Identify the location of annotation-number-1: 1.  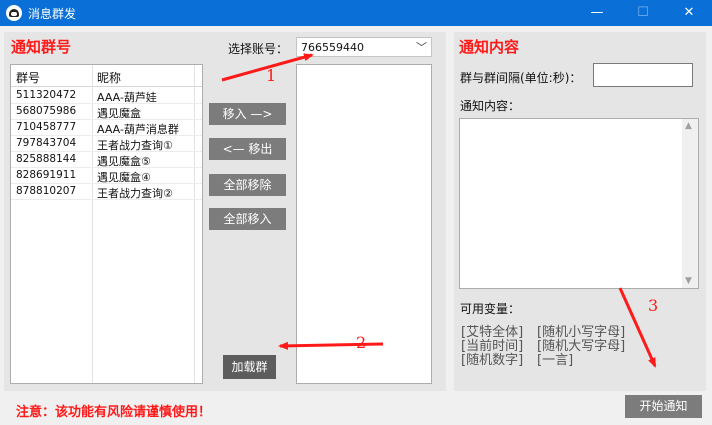
(271, 75).